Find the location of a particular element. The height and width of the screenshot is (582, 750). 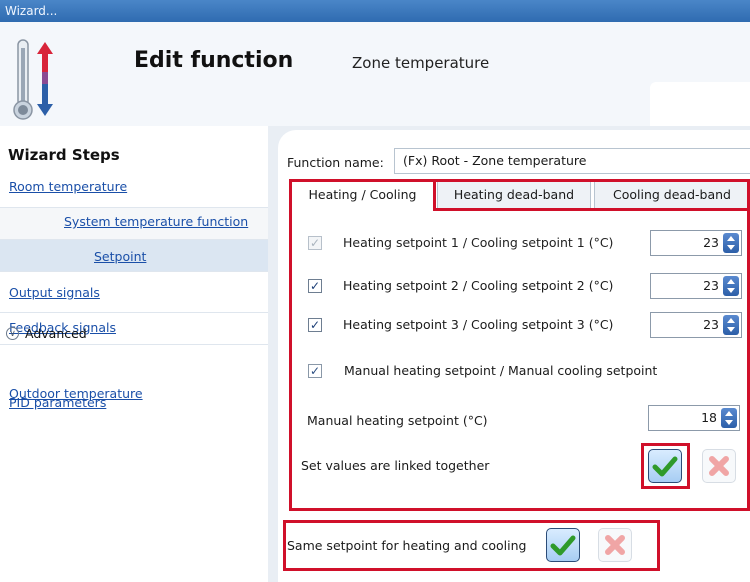

manual-heating-setpoint-label: Manual heating setpoint (°C) is located at coordinates (397, 420).